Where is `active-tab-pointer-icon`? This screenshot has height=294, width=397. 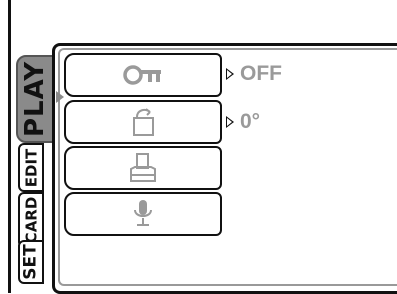 active-tab-pointer-icon is located at coordinates (60, 97).